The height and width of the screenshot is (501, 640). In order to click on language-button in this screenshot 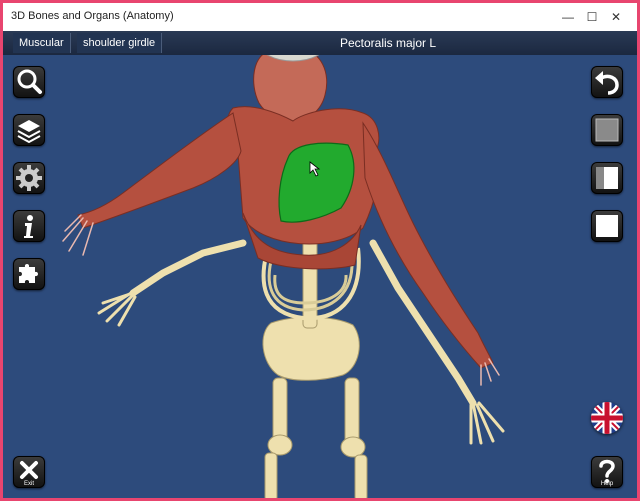, I will do `click(607, 418)`.